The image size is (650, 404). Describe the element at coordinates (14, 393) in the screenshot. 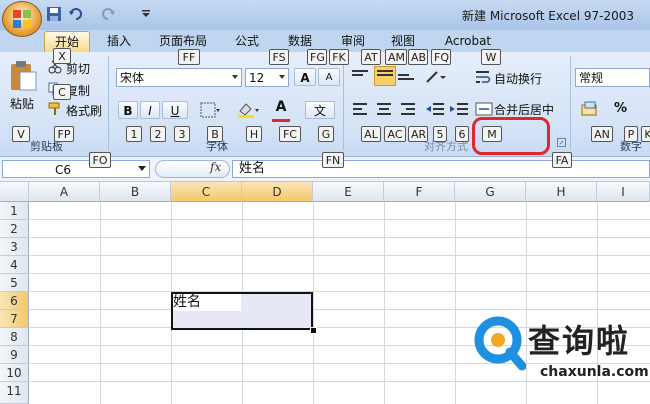

I see `row-header: 11` at that location.